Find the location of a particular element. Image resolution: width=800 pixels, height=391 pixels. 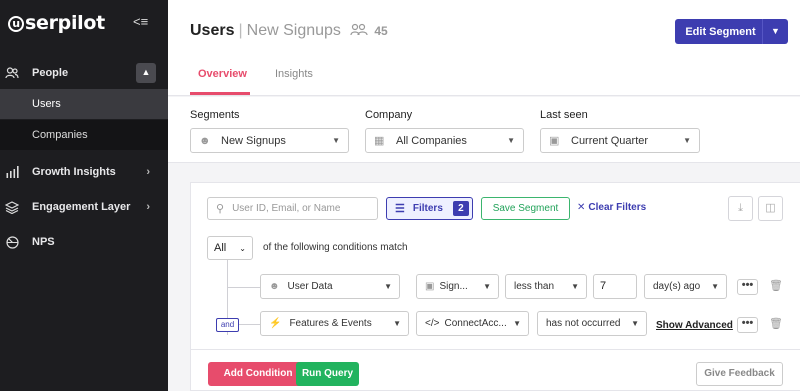

sidebar-item-growth-insights: Growth Insights › is located at coordinates (84, 172).